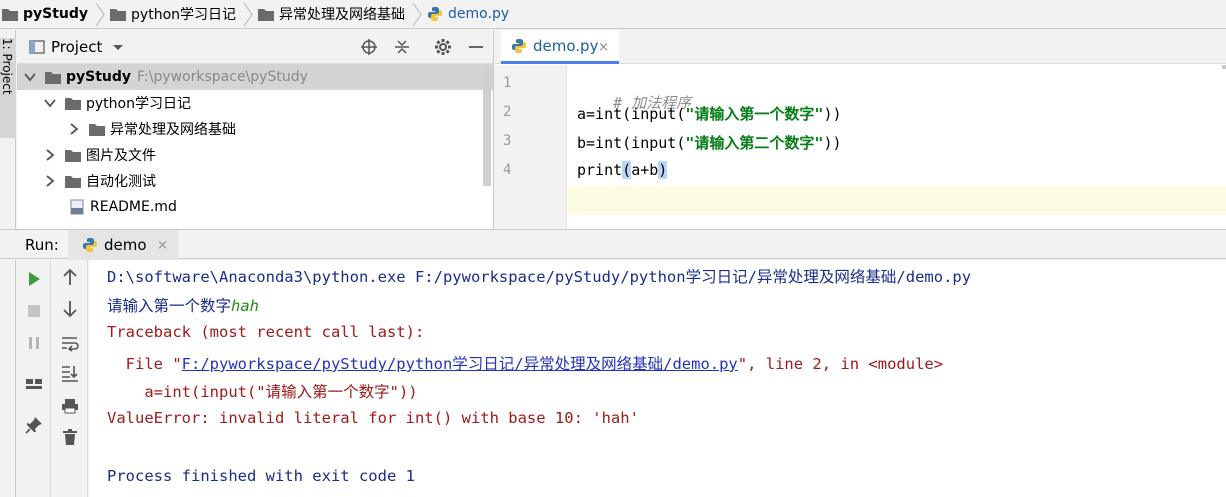 Image resolution: width=1226 pixels, height=497 pixels. I want to click on soft-wrap-icon, so click(70, 343).